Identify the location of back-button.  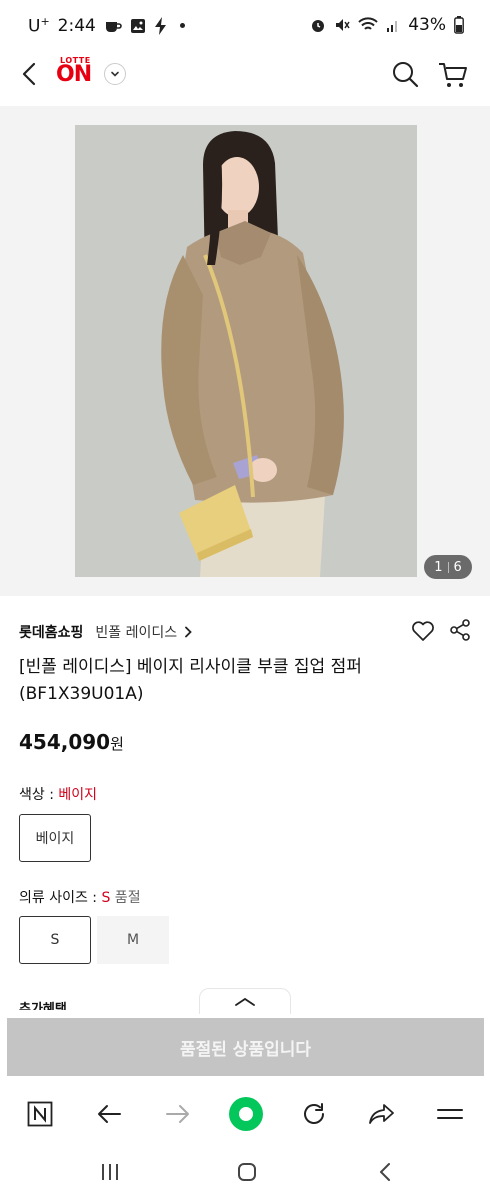
(30, 74).